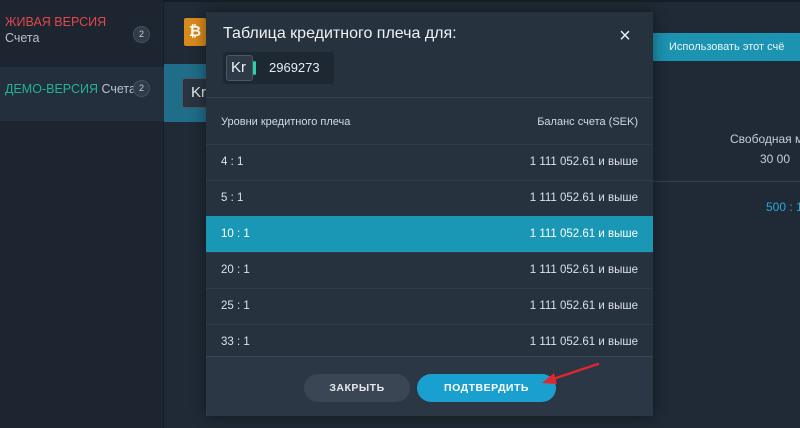  I want to click on leverage-cell: 10 : 1, so click(235, 234).